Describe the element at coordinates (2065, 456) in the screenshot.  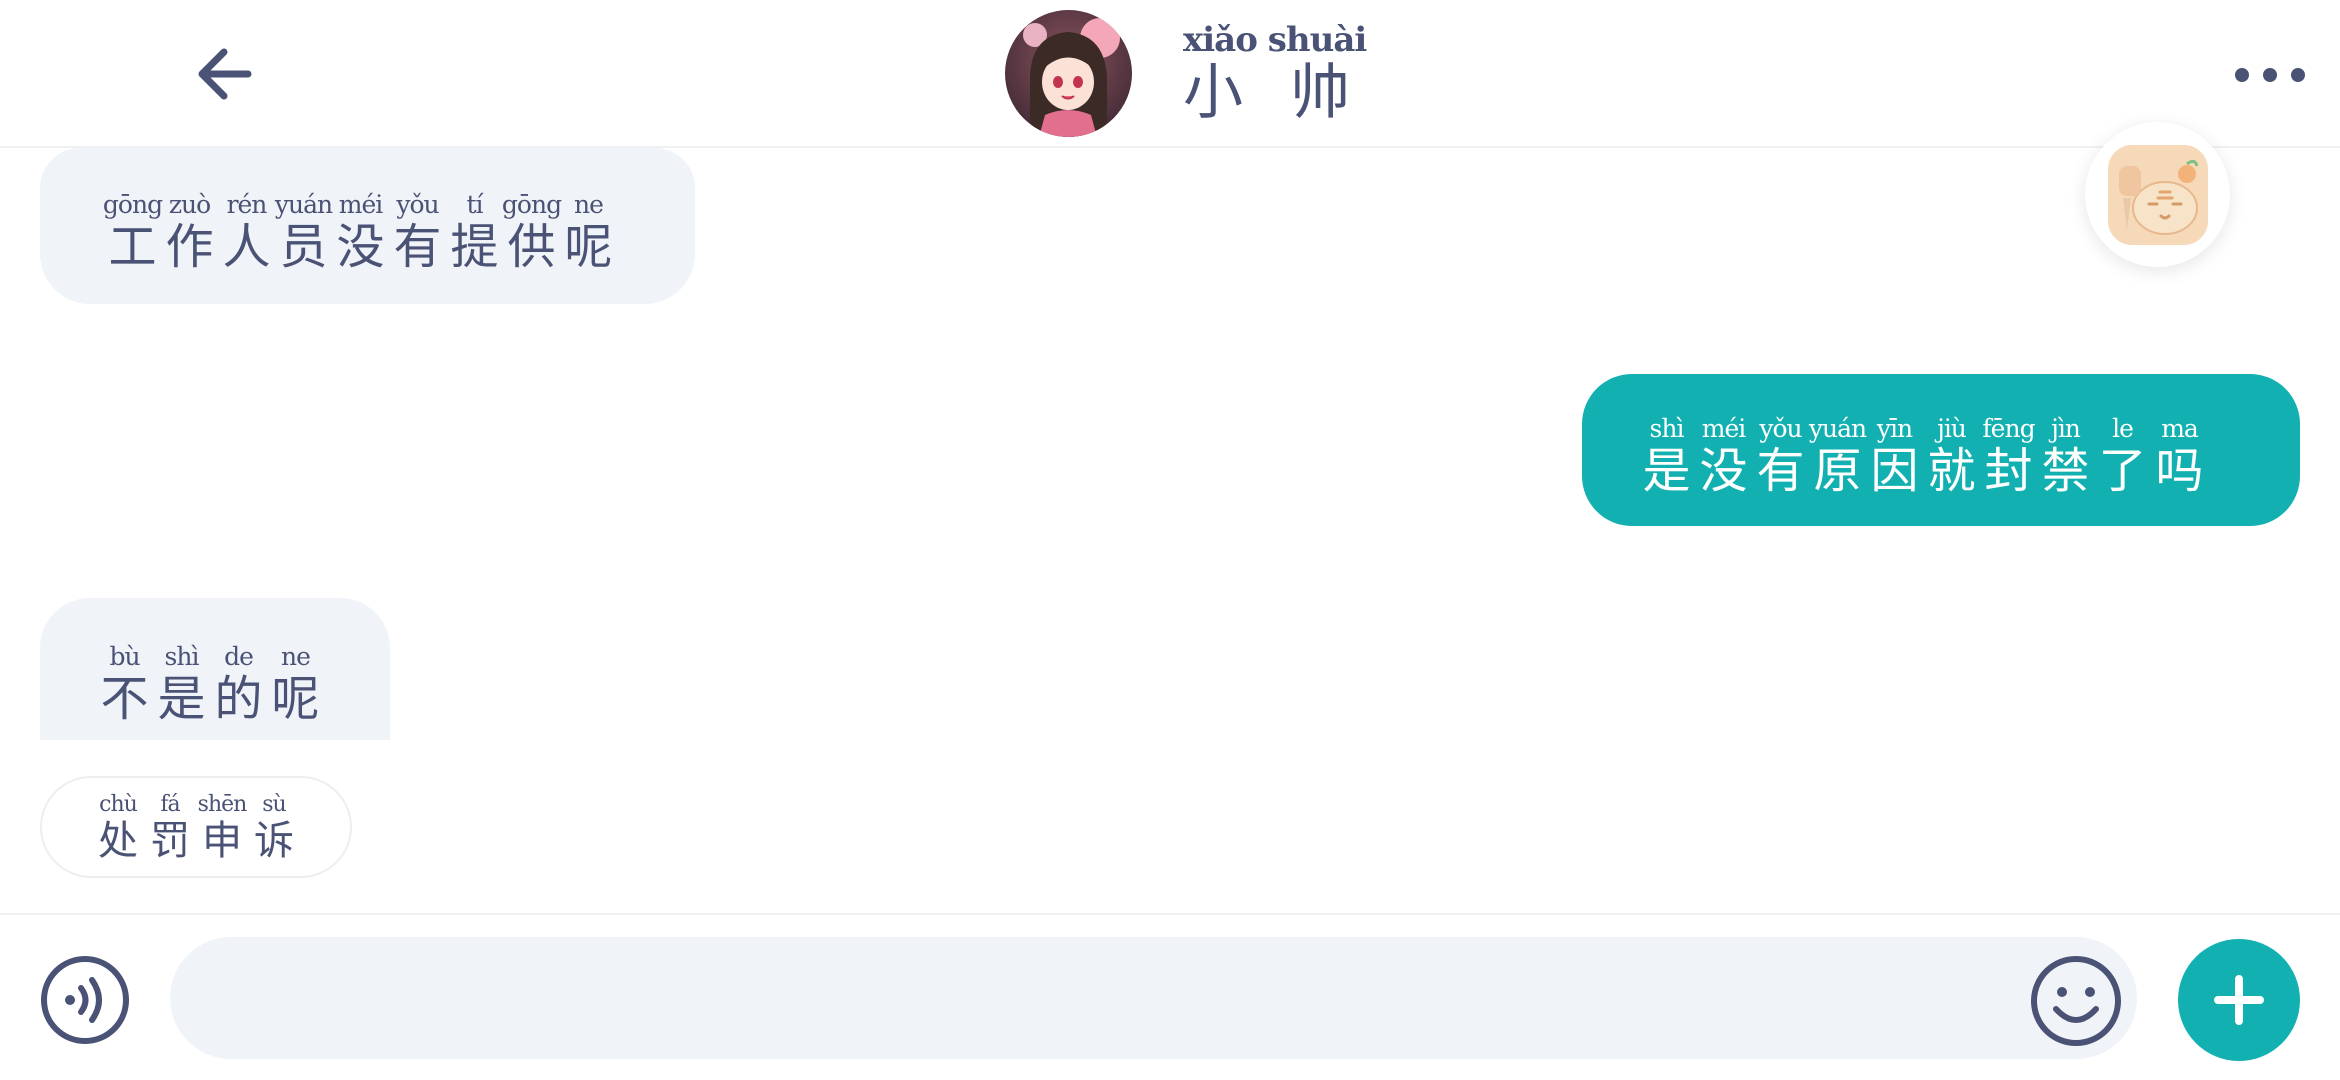
I see `ruby-char: jìn 禁` at that location.